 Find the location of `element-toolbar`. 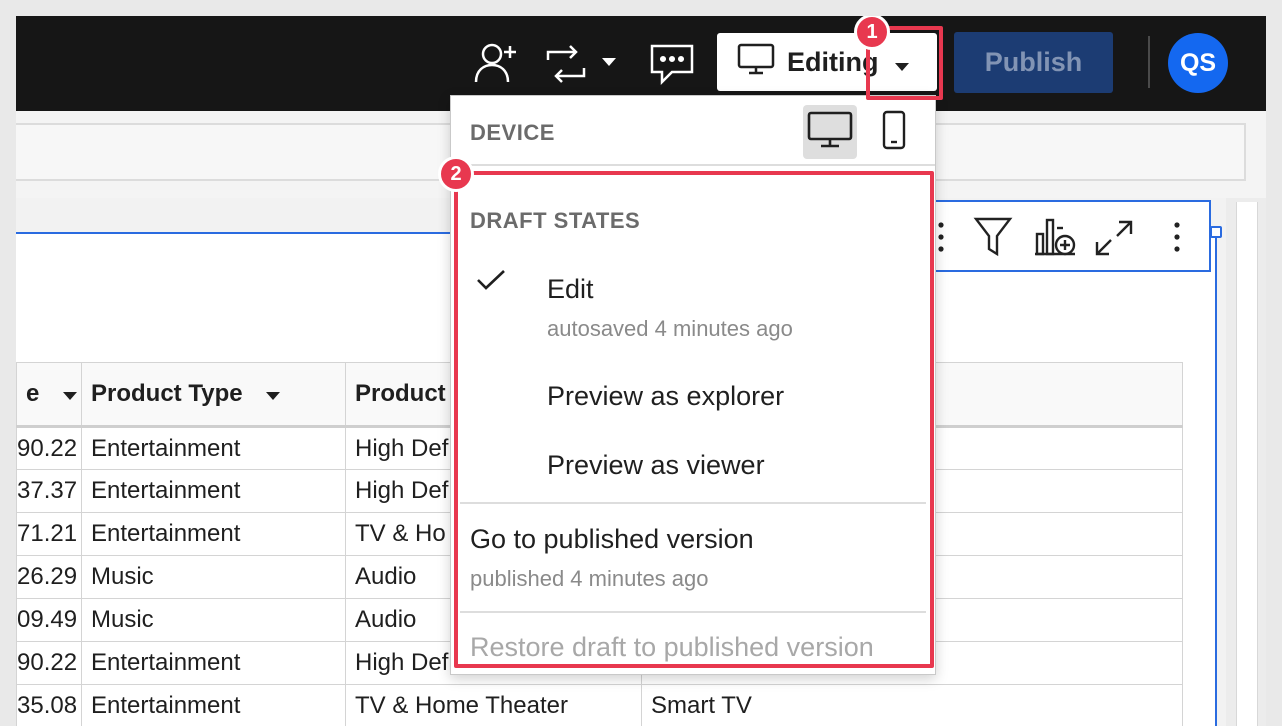

element-toolbar is located at coordinates (1066, 236).